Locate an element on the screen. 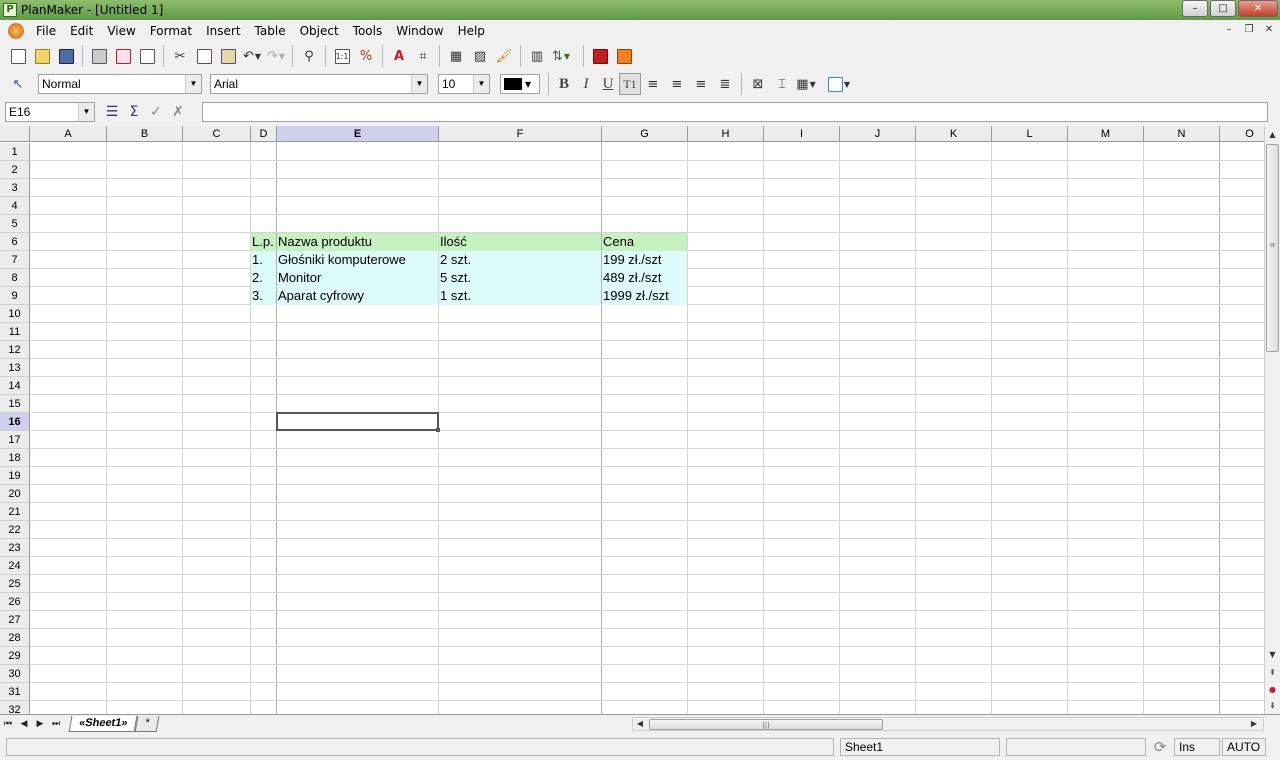 This screenshot has width=1280, height=760. table-header-cell: Cena is located at coordinates (644, 242).